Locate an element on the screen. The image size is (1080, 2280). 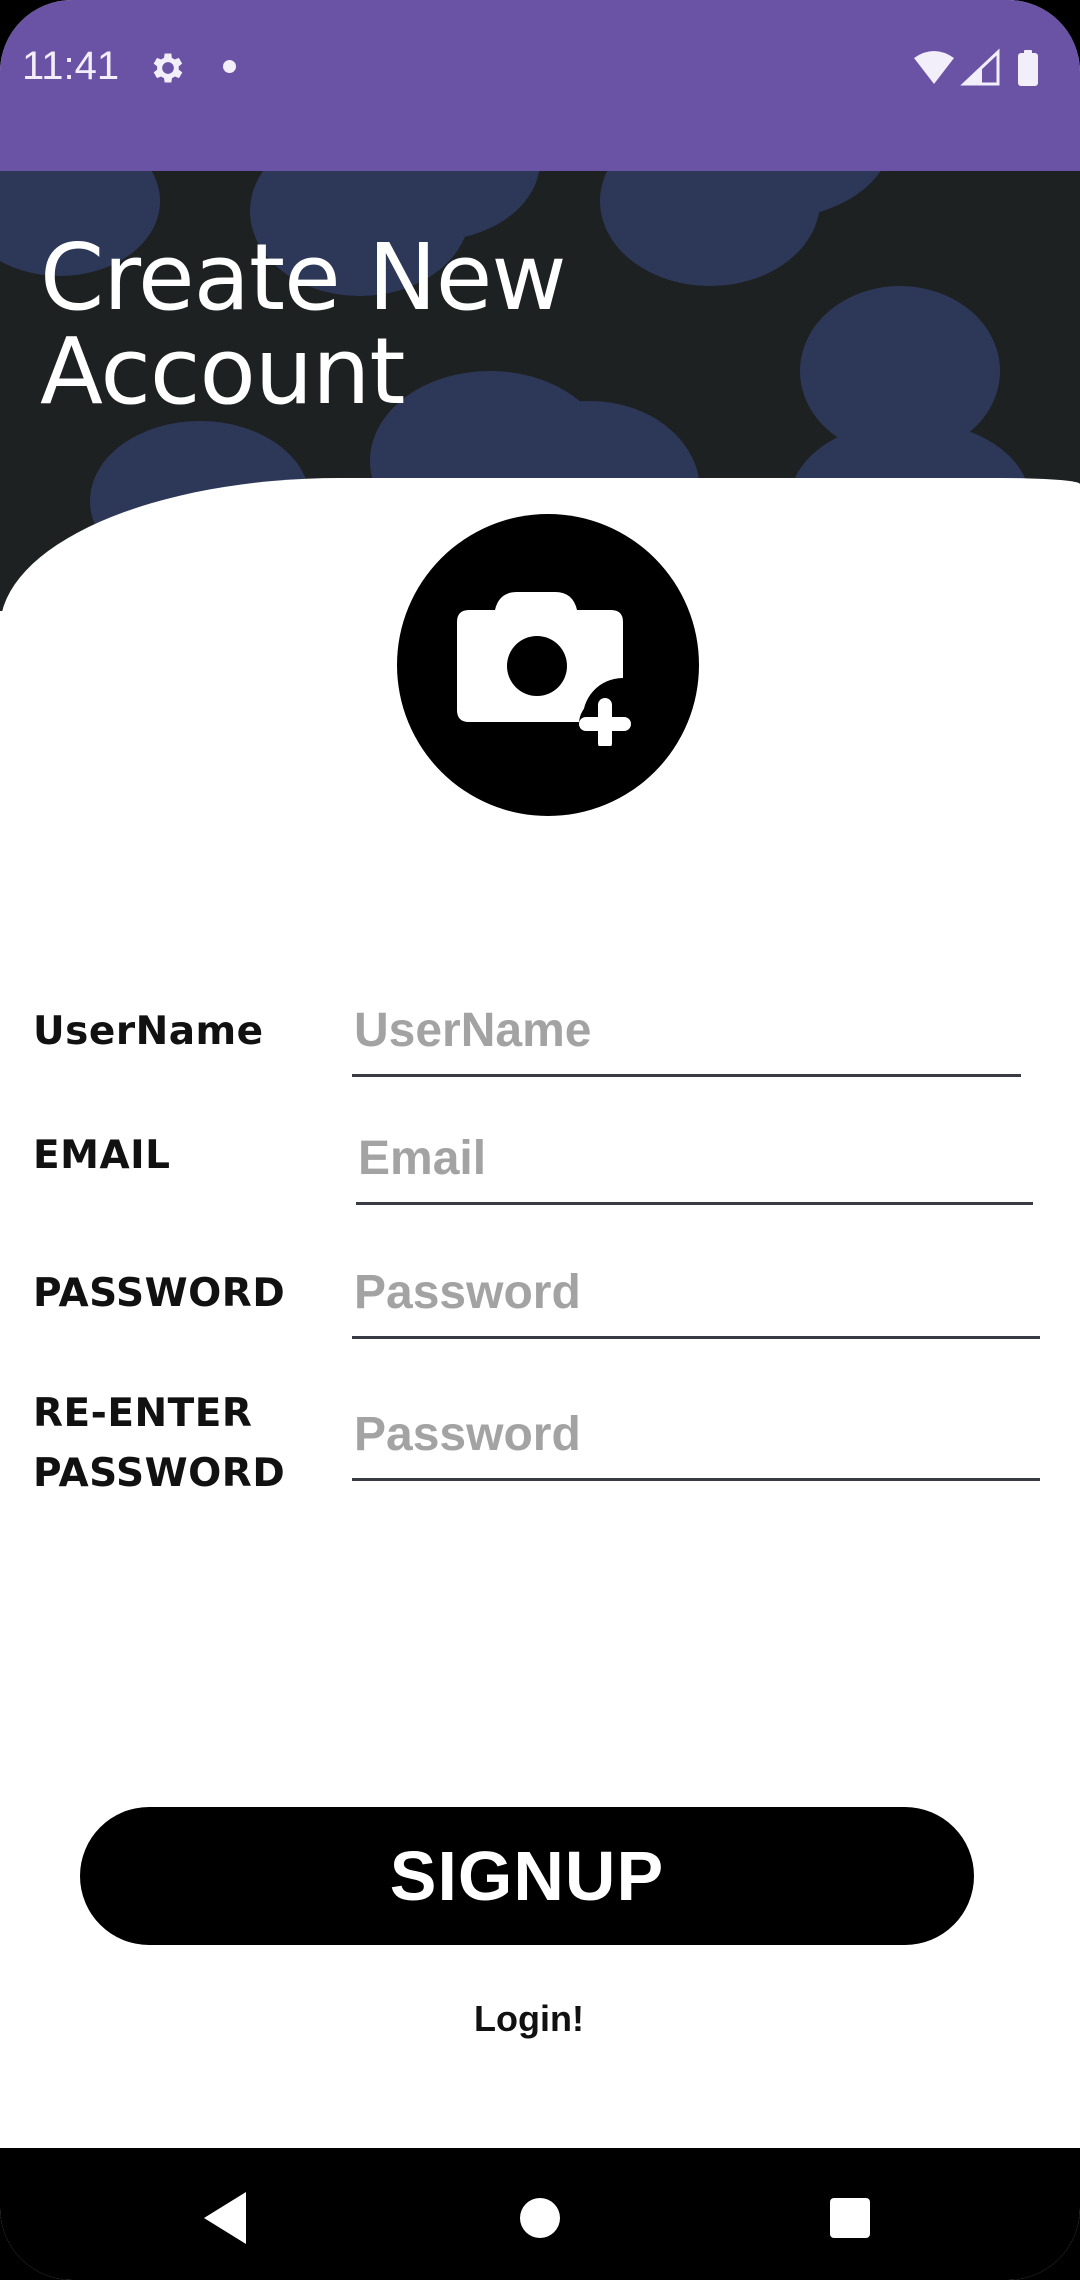
reenter-password-input is located at coordinates (696, 1442).